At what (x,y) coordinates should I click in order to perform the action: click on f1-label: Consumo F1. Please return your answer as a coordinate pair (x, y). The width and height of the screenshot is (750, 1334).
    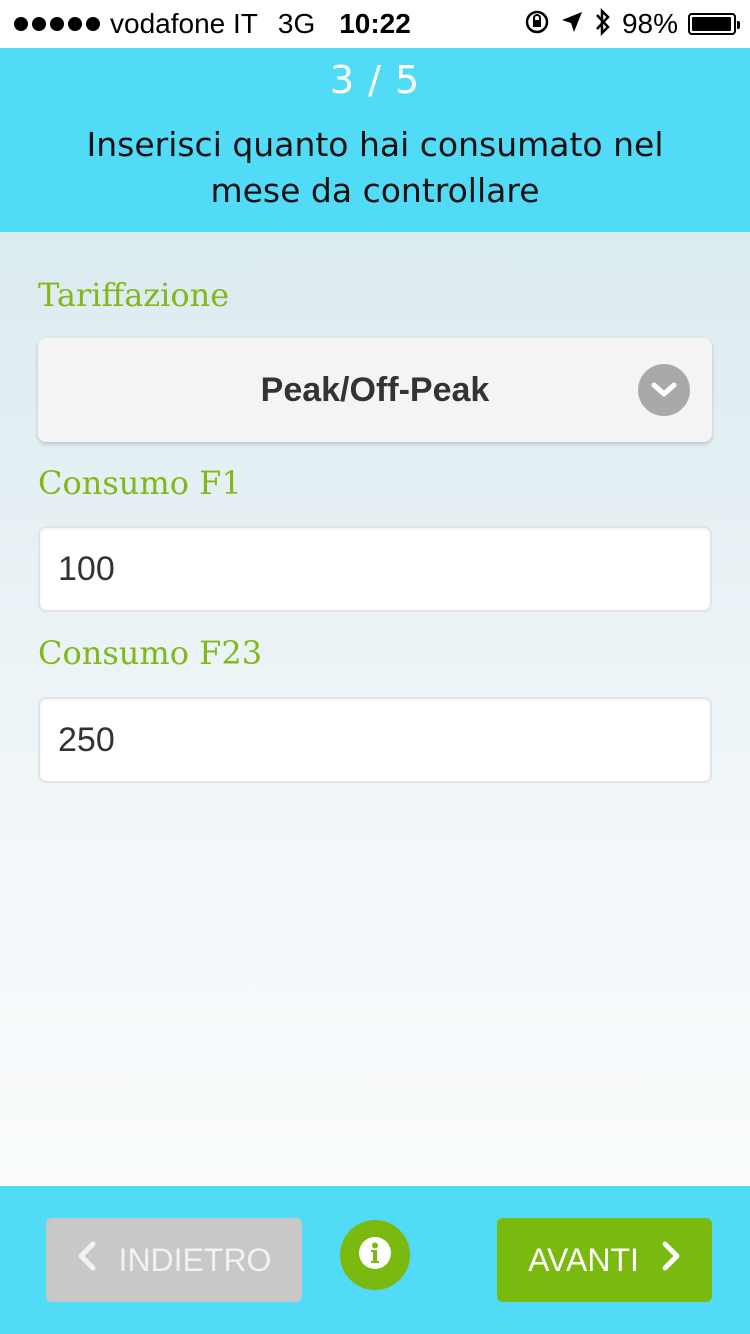
    Looking at the image, I should click on (140, 483).